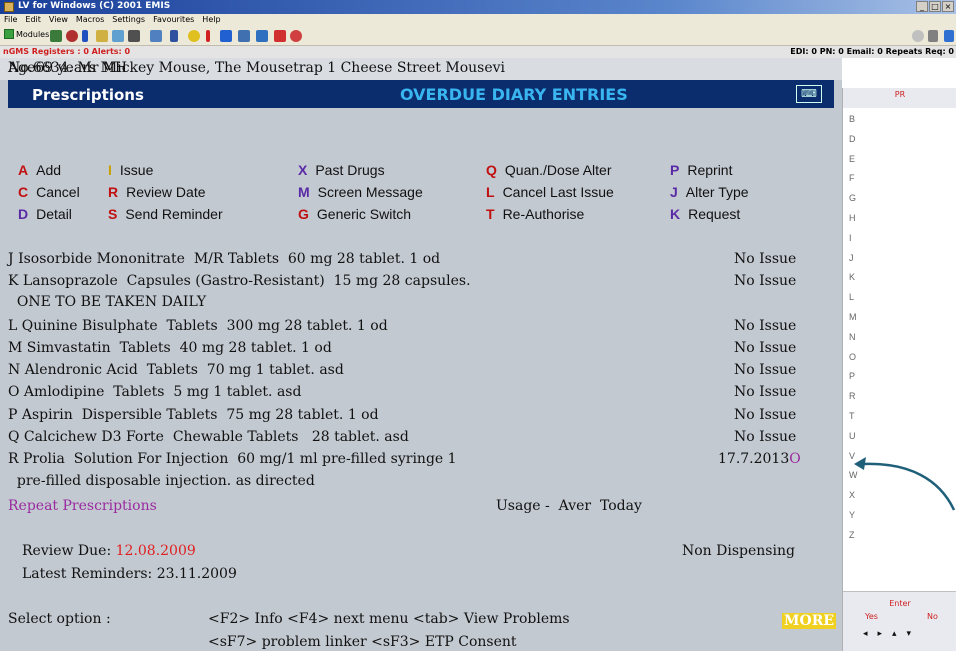 The image size is (956, 651). Describe the element at coordinates (134, 36) in the screenshot. I see `folder-icon` at that location.